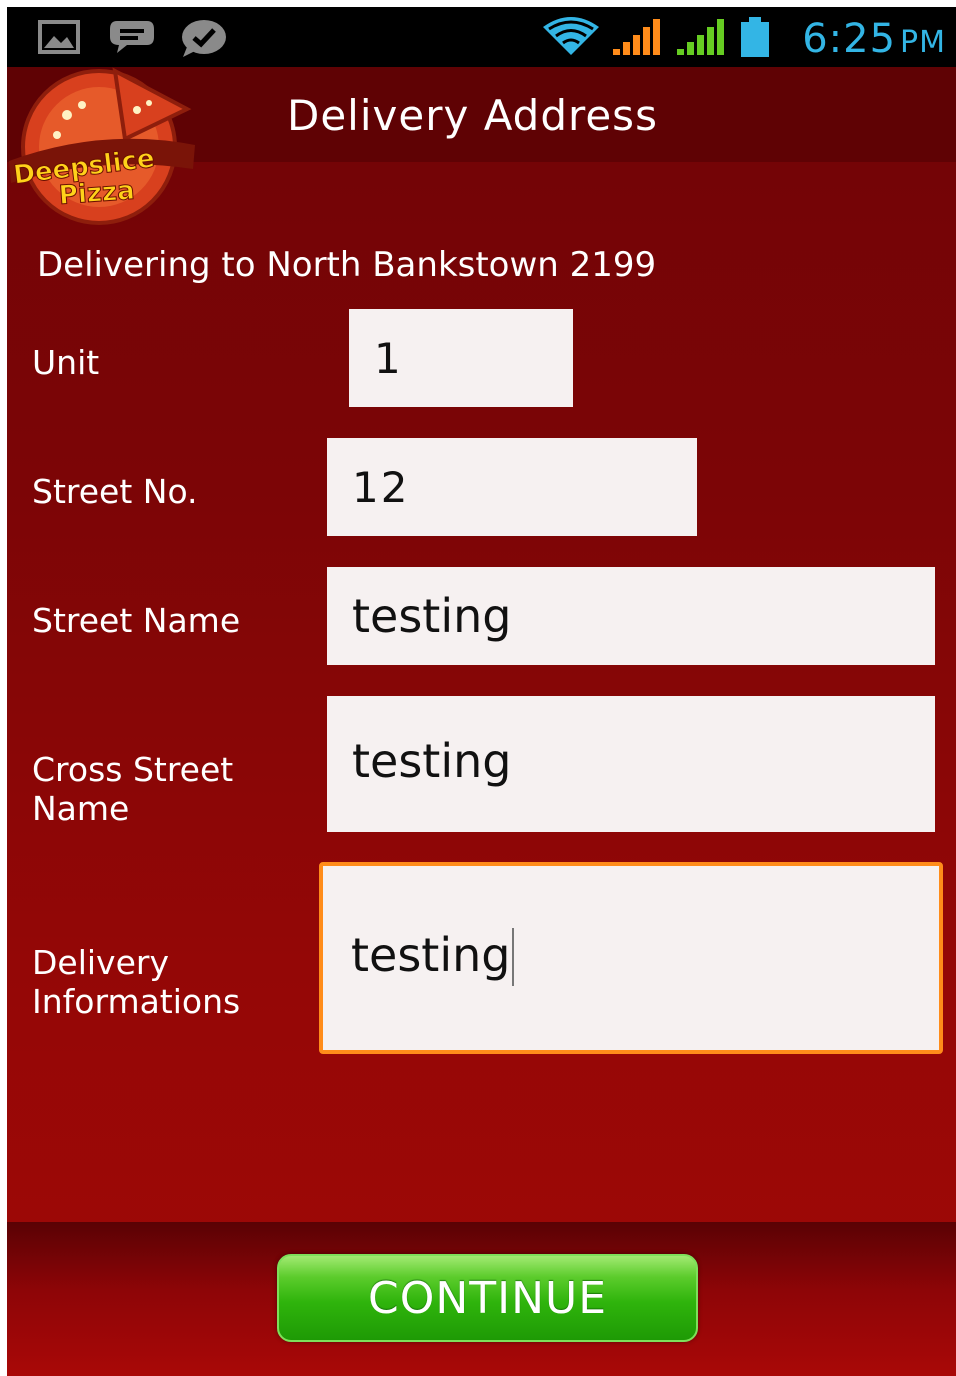 The width and height of the screenshot is (956, 1376). What do you see at coordinates (115, 491) in the screenshot?
I see `street-no-label: Street No.` at bounding box center [115, 491].